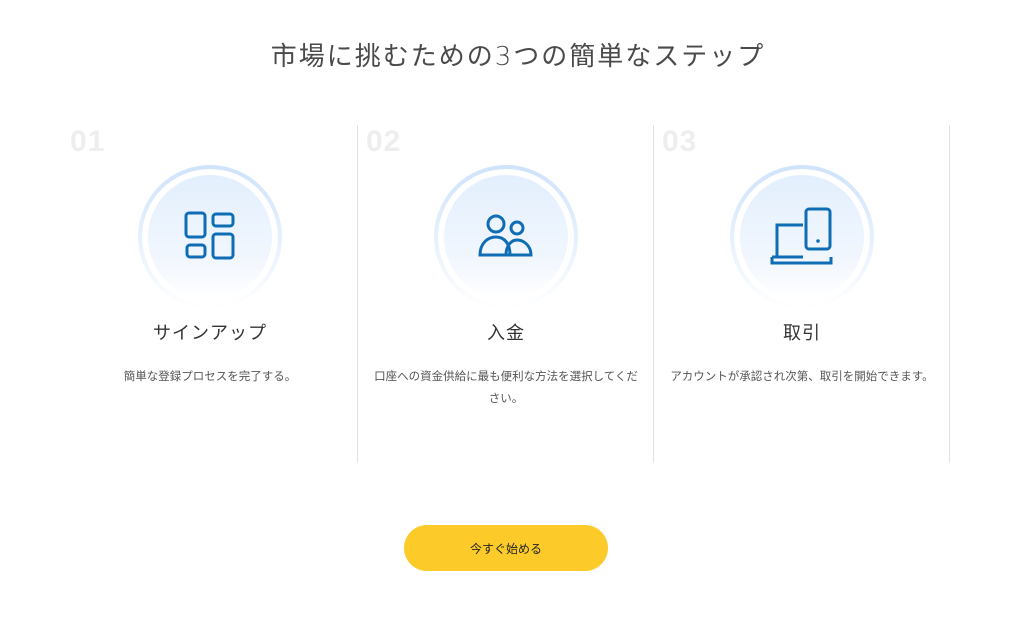  Describe the element at coordinates (506, 387) in the screenshot. I see `step-description: 口座への資金供給に最も便利な方法を選択してください。` at that location.